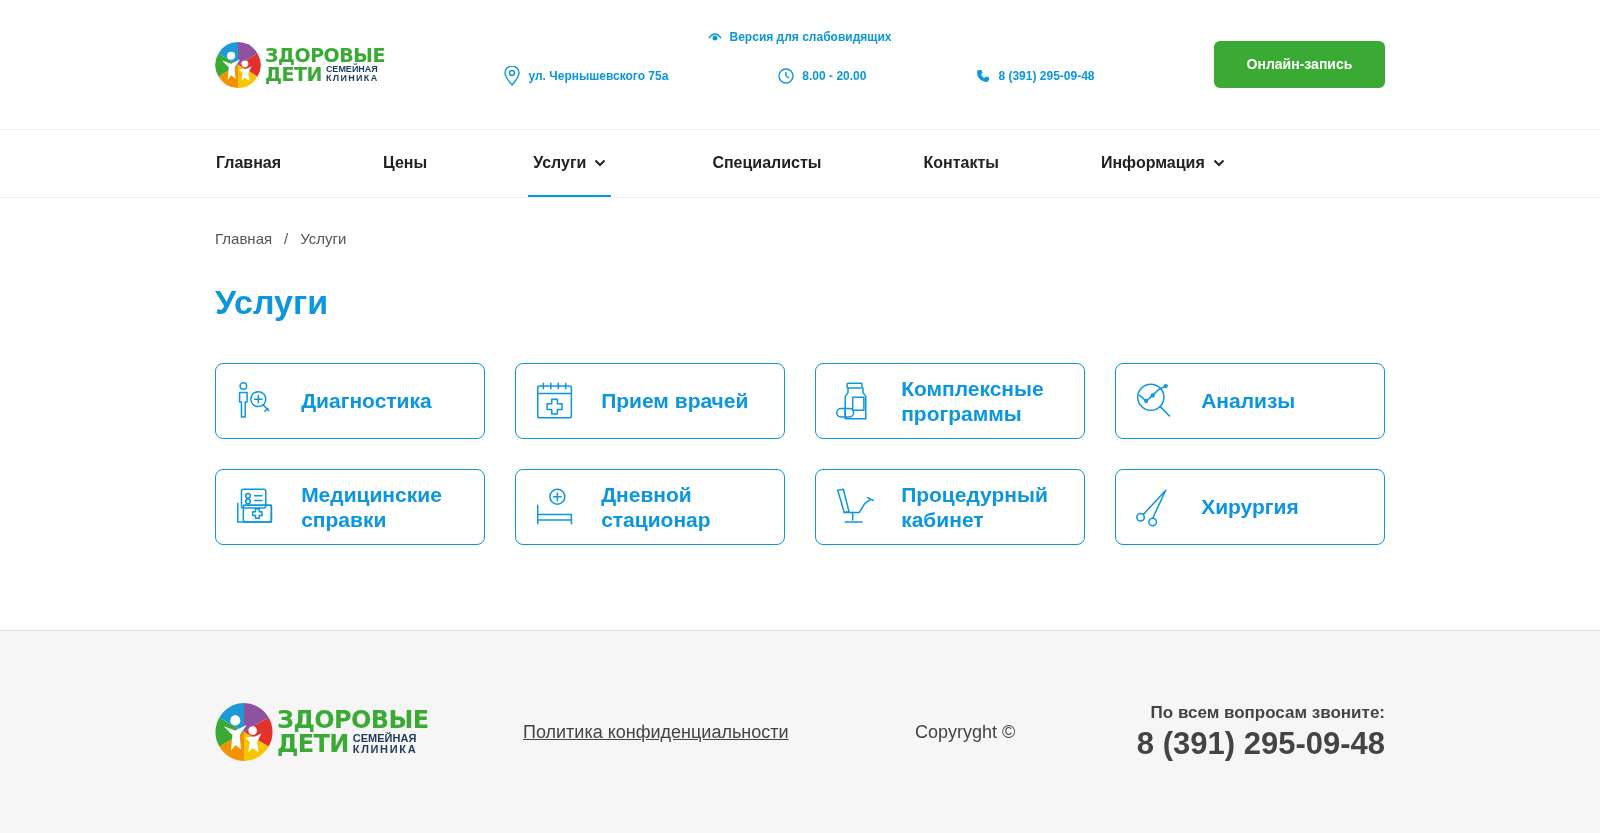 This screenshot has width=1600, height=833. Describe the element at coordinates (650, 507) in the screenshot. I see `service-card: Дневной стационар` at that location.